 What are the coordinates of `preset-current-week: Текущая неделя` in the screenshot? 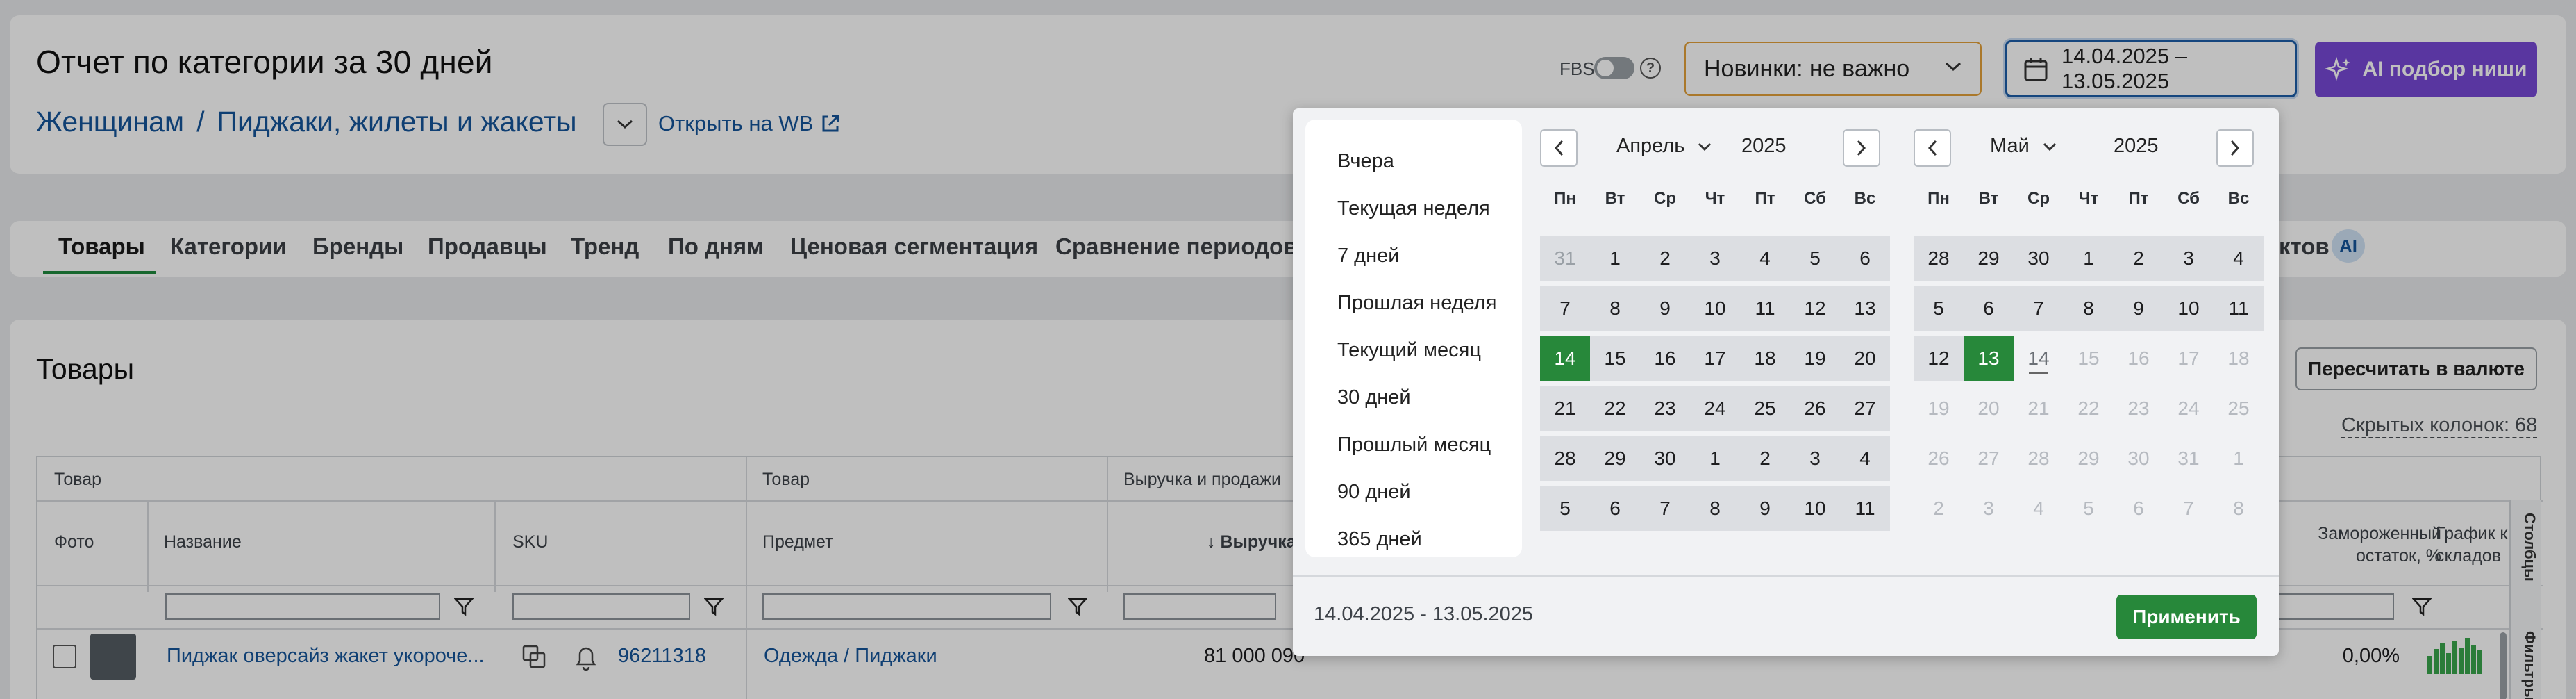 It's located at (1413, 208).